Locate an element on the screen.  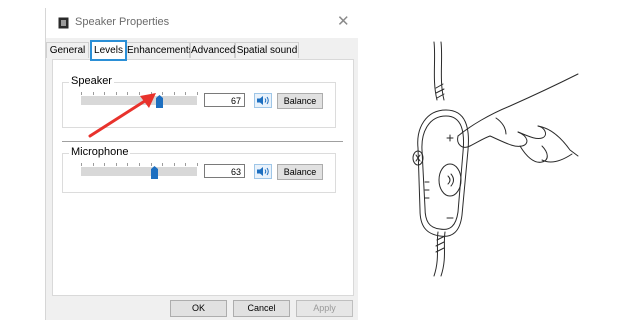
speaker-volume-icon is located at coordinates (263, 100).